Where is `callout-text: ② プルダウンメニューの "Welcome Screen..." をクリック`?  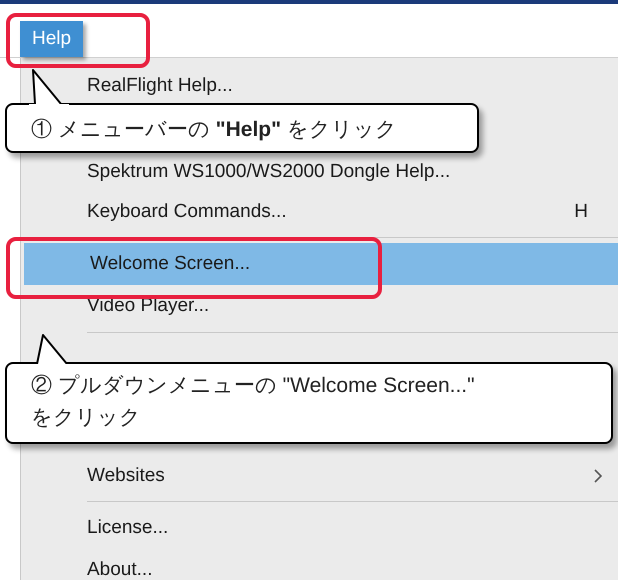 callout-text: ② プルダウンメニューの "Welcome Screen..." をクリック is located at coordinates (253, 402).